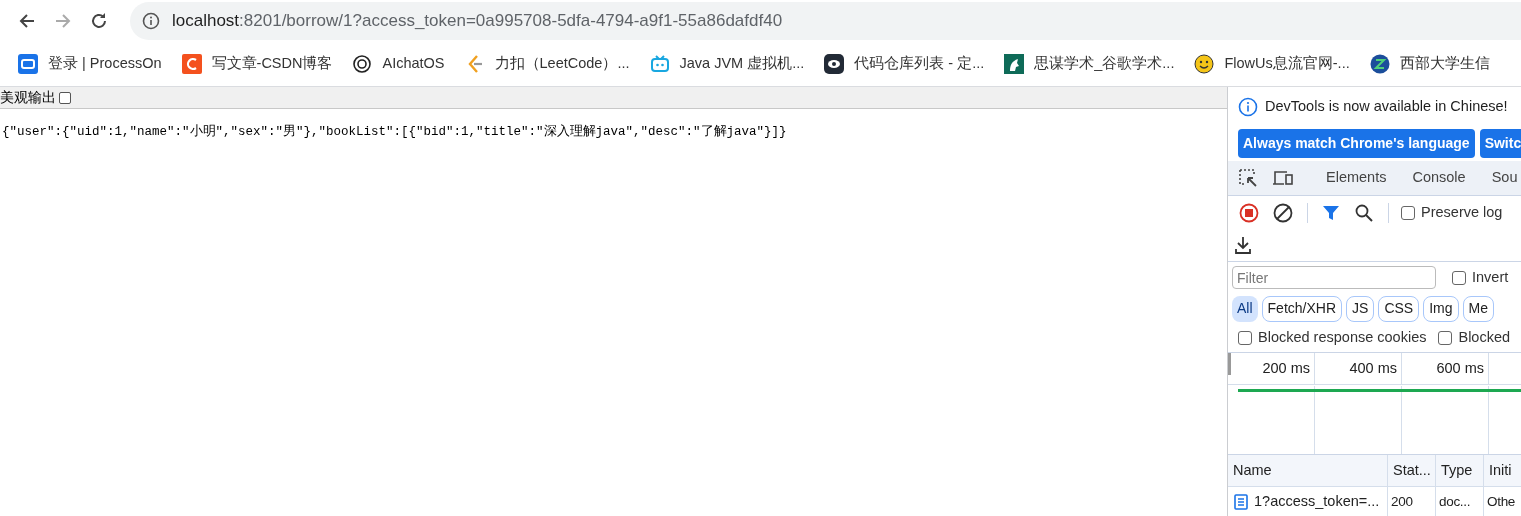  Describe the element at coordinates (1386, 107) in the screenshot. I see `notice-text: DevTools is now available in Chinese!` at that location.